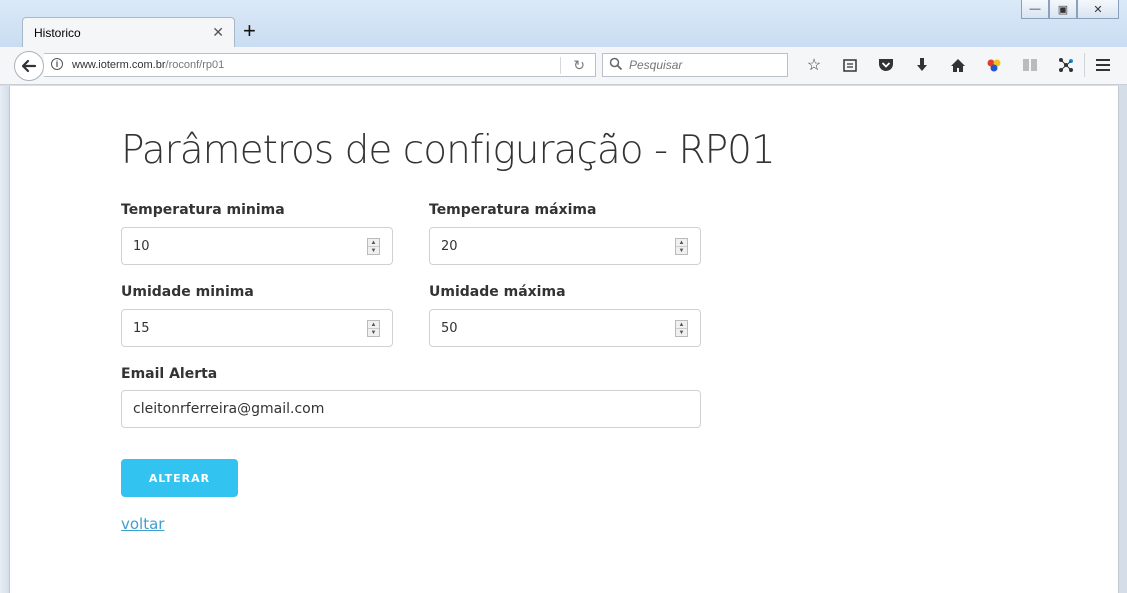  Describe the element at coordinates (1063, 9) in the screenshot. I see `maximize-button: ▣` at that location.